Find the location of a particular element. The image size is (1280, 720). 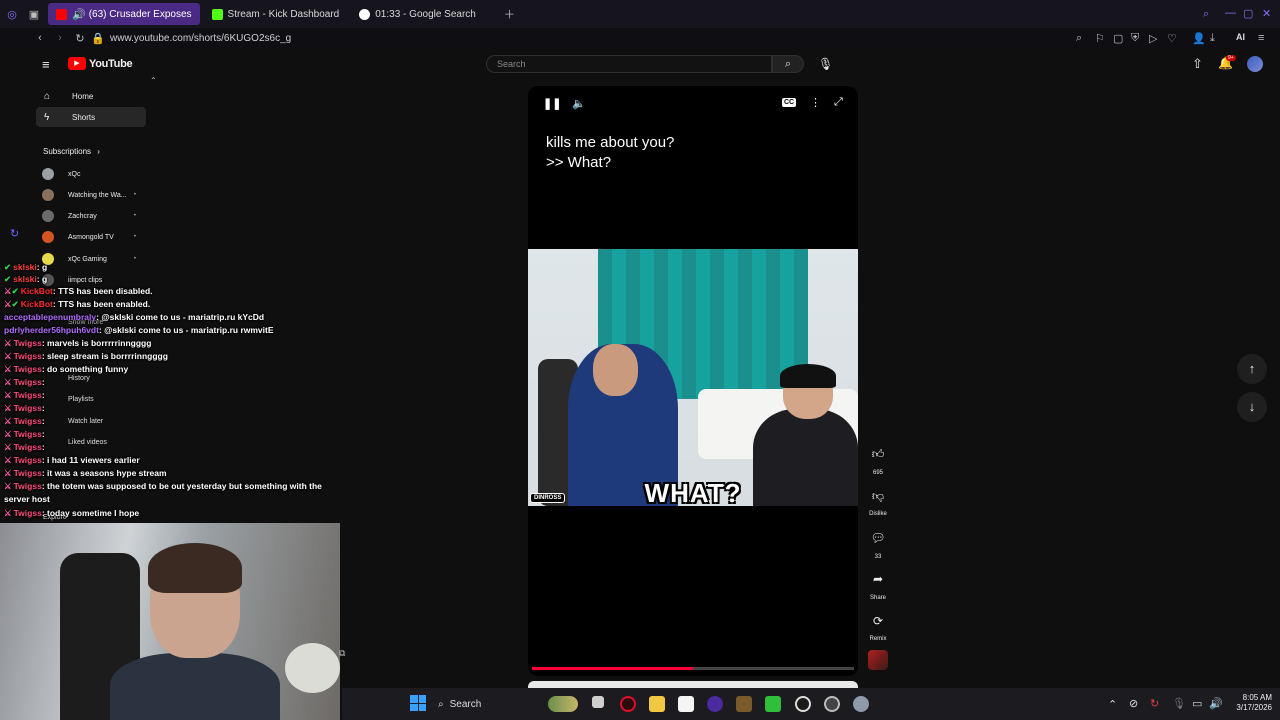

browser-logo-icon: ◎ is located at coordinates (12, 14).